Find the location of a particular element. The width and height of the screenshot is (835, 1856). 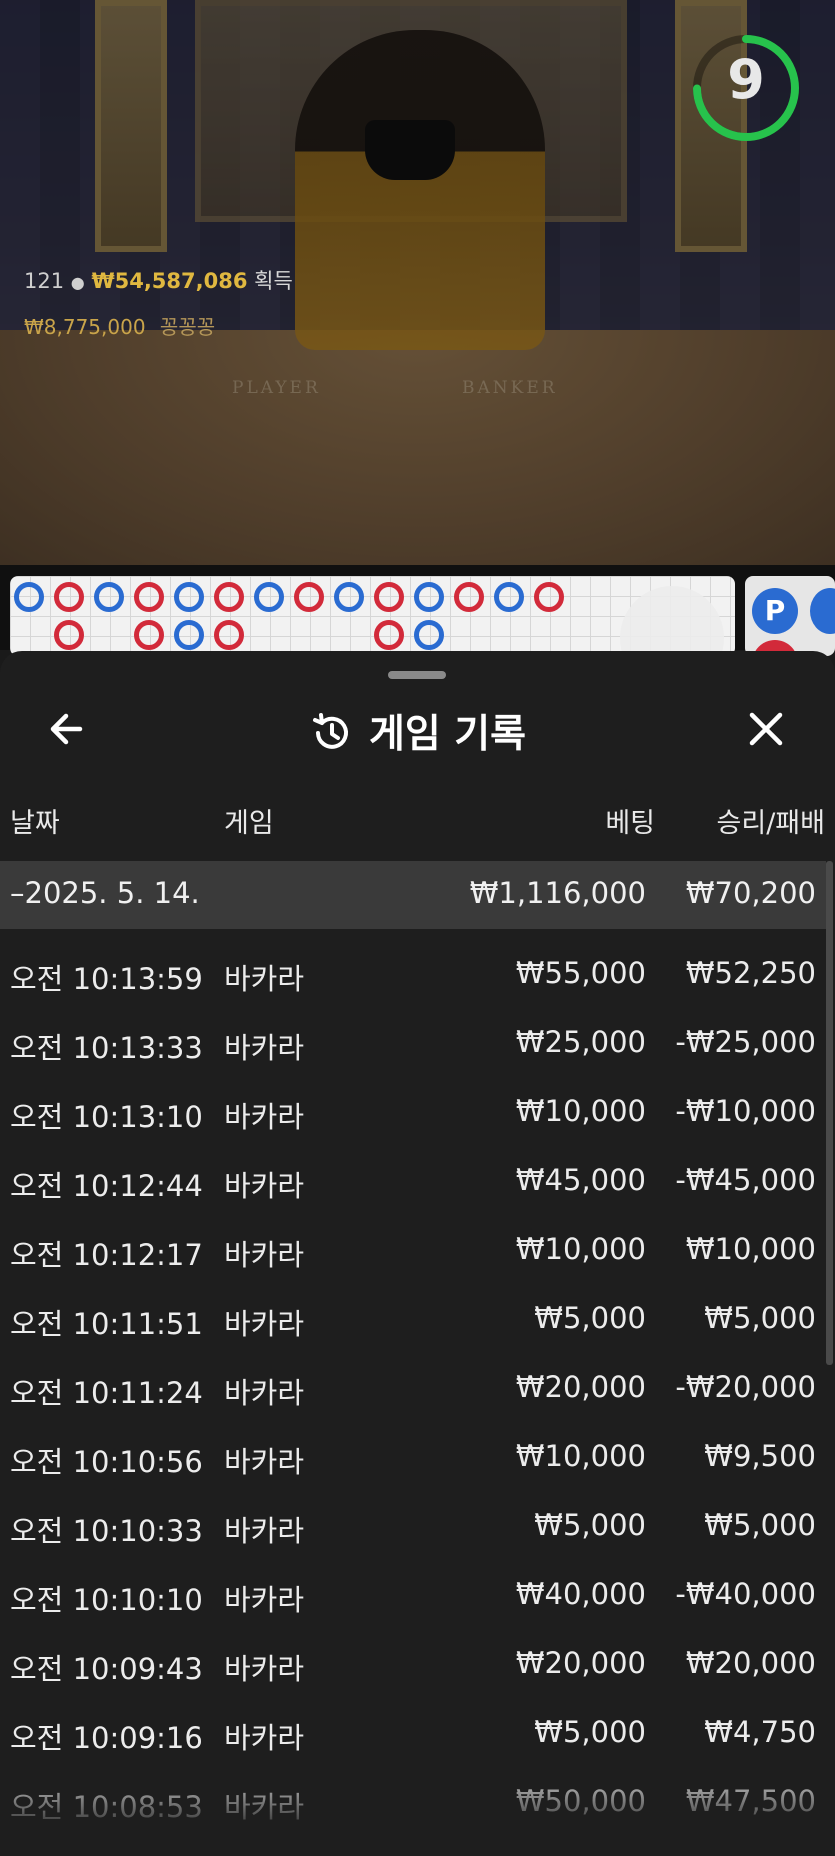

row-bet: ₩45,000 is located at coordinates (580, 1180).